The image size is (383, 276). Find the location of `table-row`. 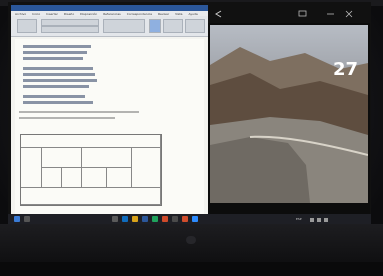

table-row is located at coordinates (91, 196).